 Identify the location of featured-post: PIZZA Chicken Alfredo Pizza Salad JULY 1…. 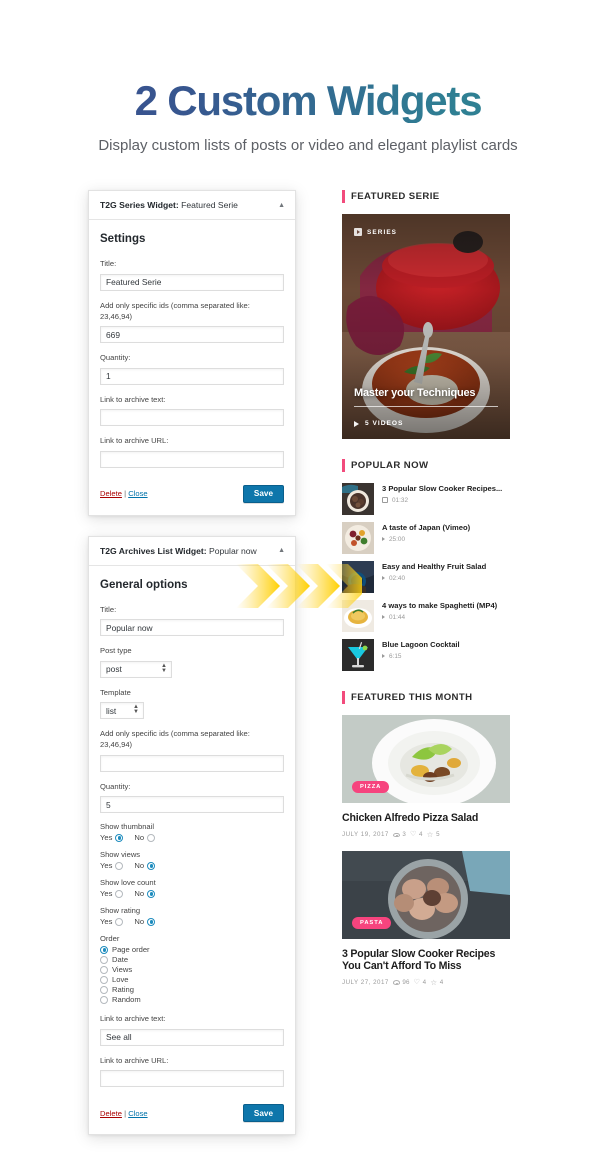
(426, 776).